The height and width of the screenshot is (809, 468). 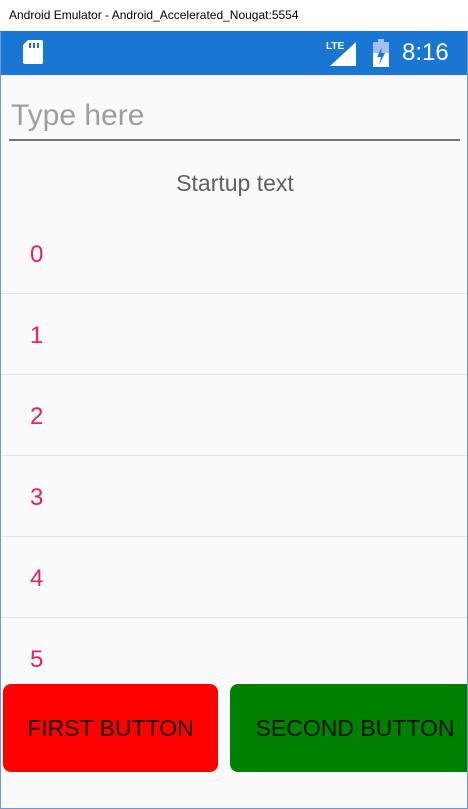 What do you see at coordinates (37, 335) in the screenshot?
I see `list-item-label: 1` at bounding box center [37, 335].